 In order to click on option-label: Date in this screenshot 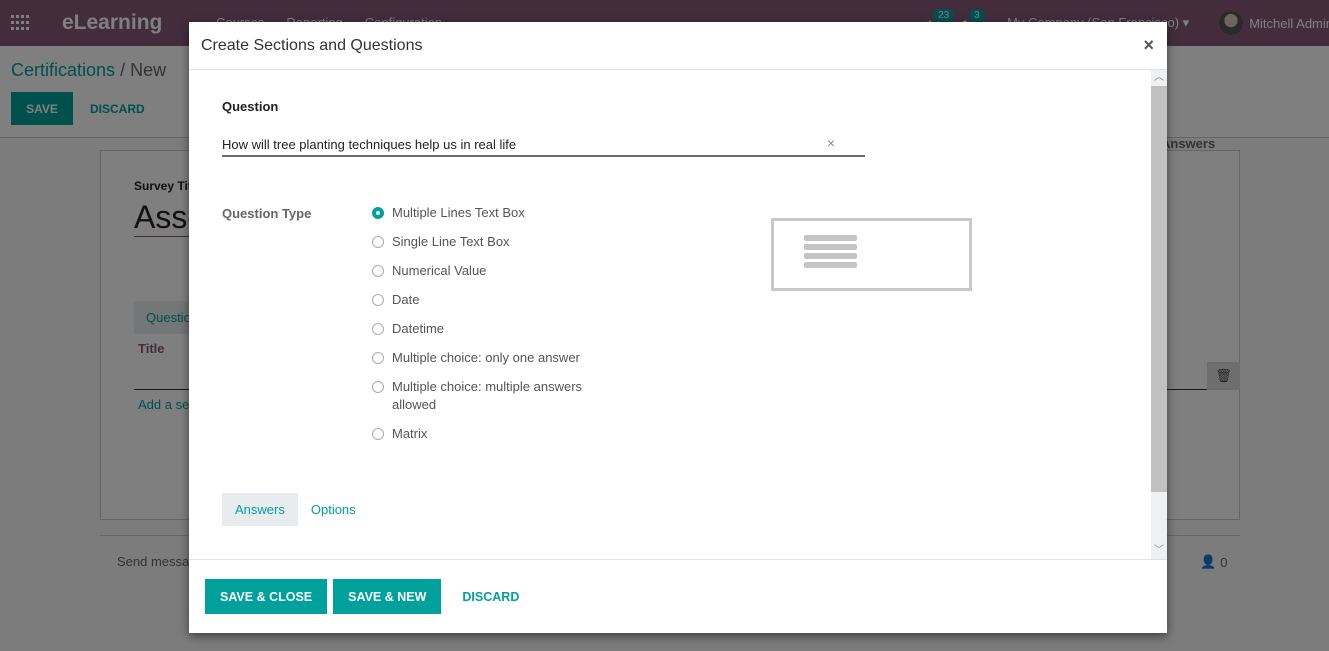, I will do `click(406, 299)`.